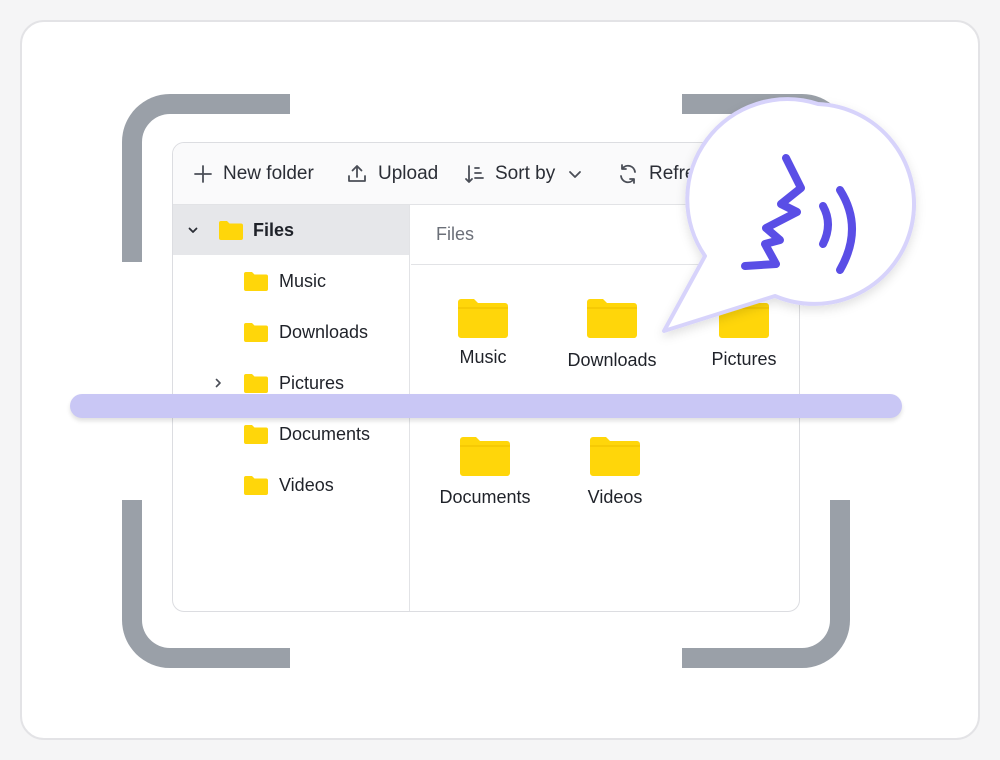 This screenshot has height=760, width=1000. What do you see at coordinates (615, 497) in the screenshot?
I see `folder-tile-label: Videos` at bounding box center [615, 497].